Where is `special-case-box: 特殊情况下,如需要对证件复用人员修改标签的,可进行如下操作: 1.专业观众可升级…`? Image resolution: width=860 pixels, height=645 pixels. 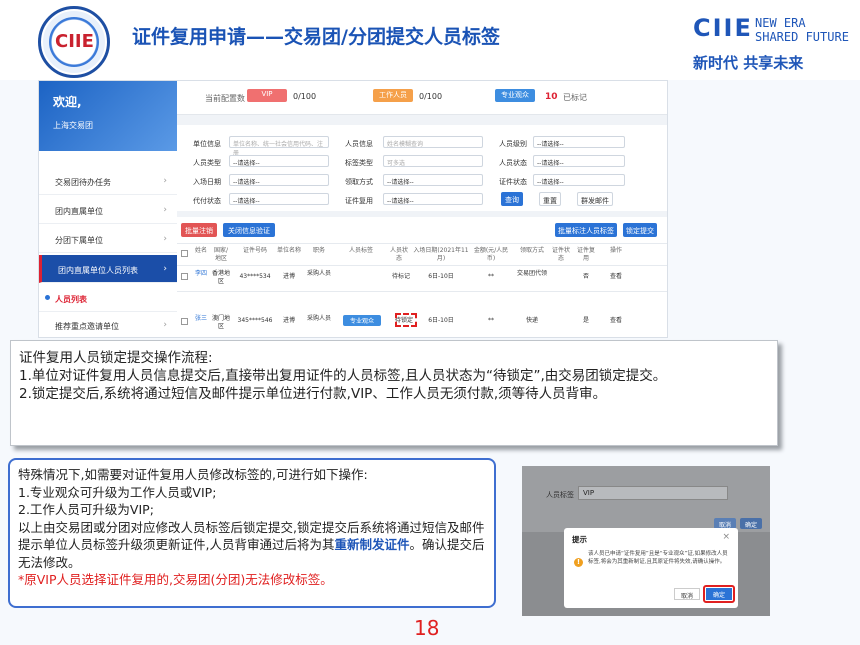 special-case-box: 特殊情况下,如需要对证件复用人员修改标签的,可进行如下操作: 1.专业观众可升级… is located at coordinates (252, 533).